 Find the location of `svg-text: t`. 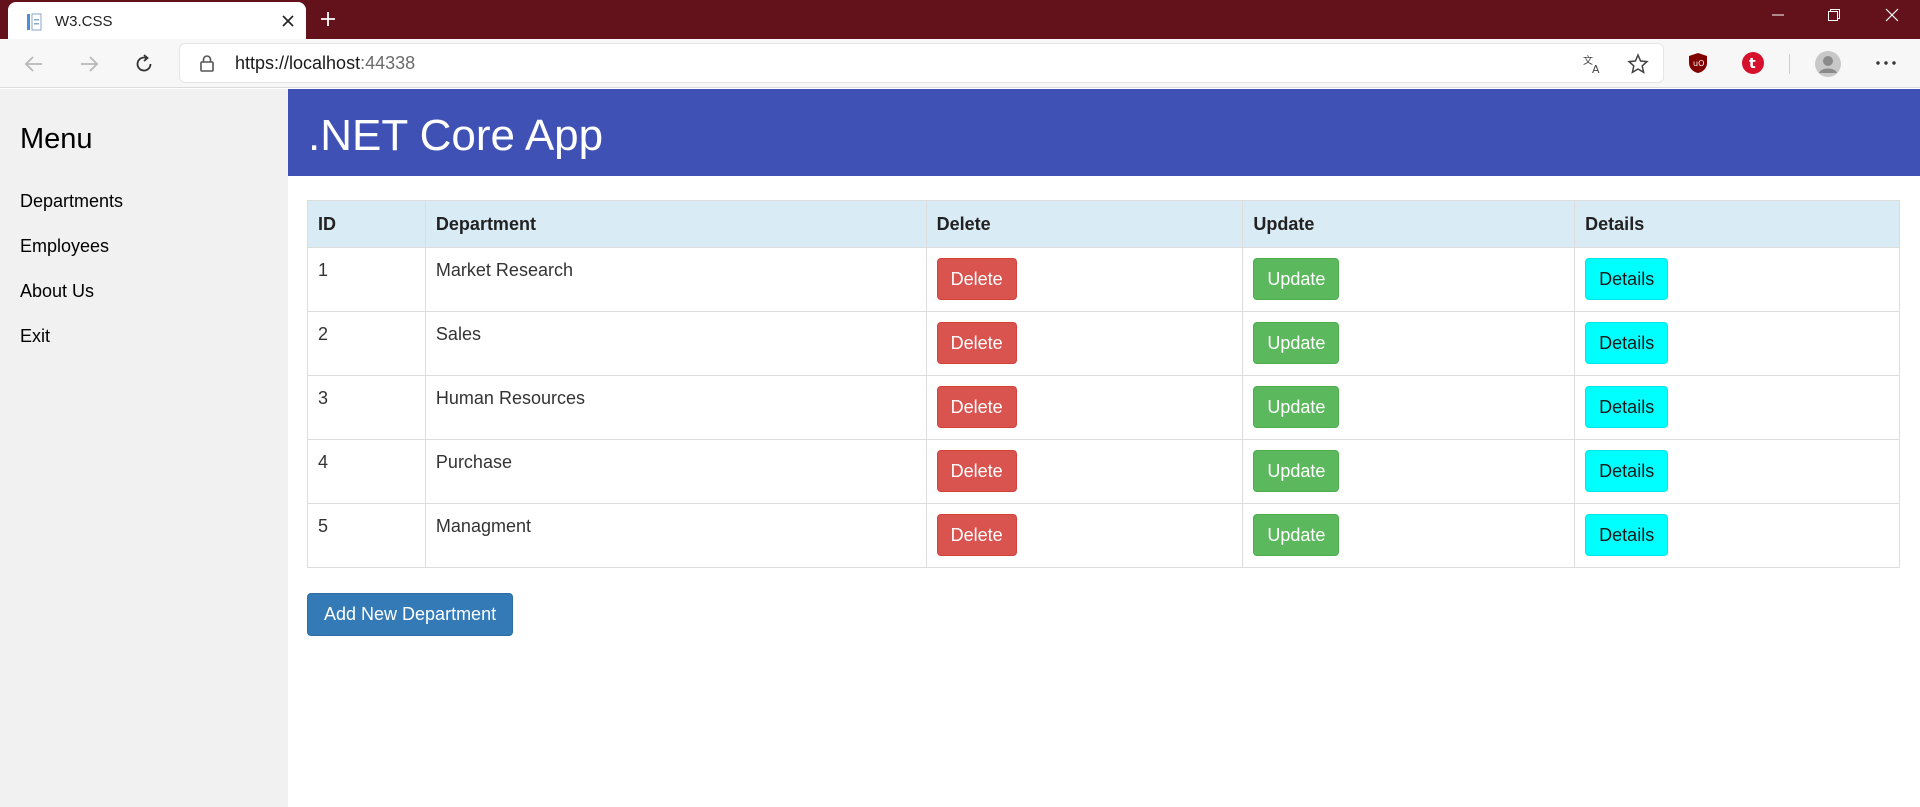

svg-text: t is located at coordinates (1752, 64).